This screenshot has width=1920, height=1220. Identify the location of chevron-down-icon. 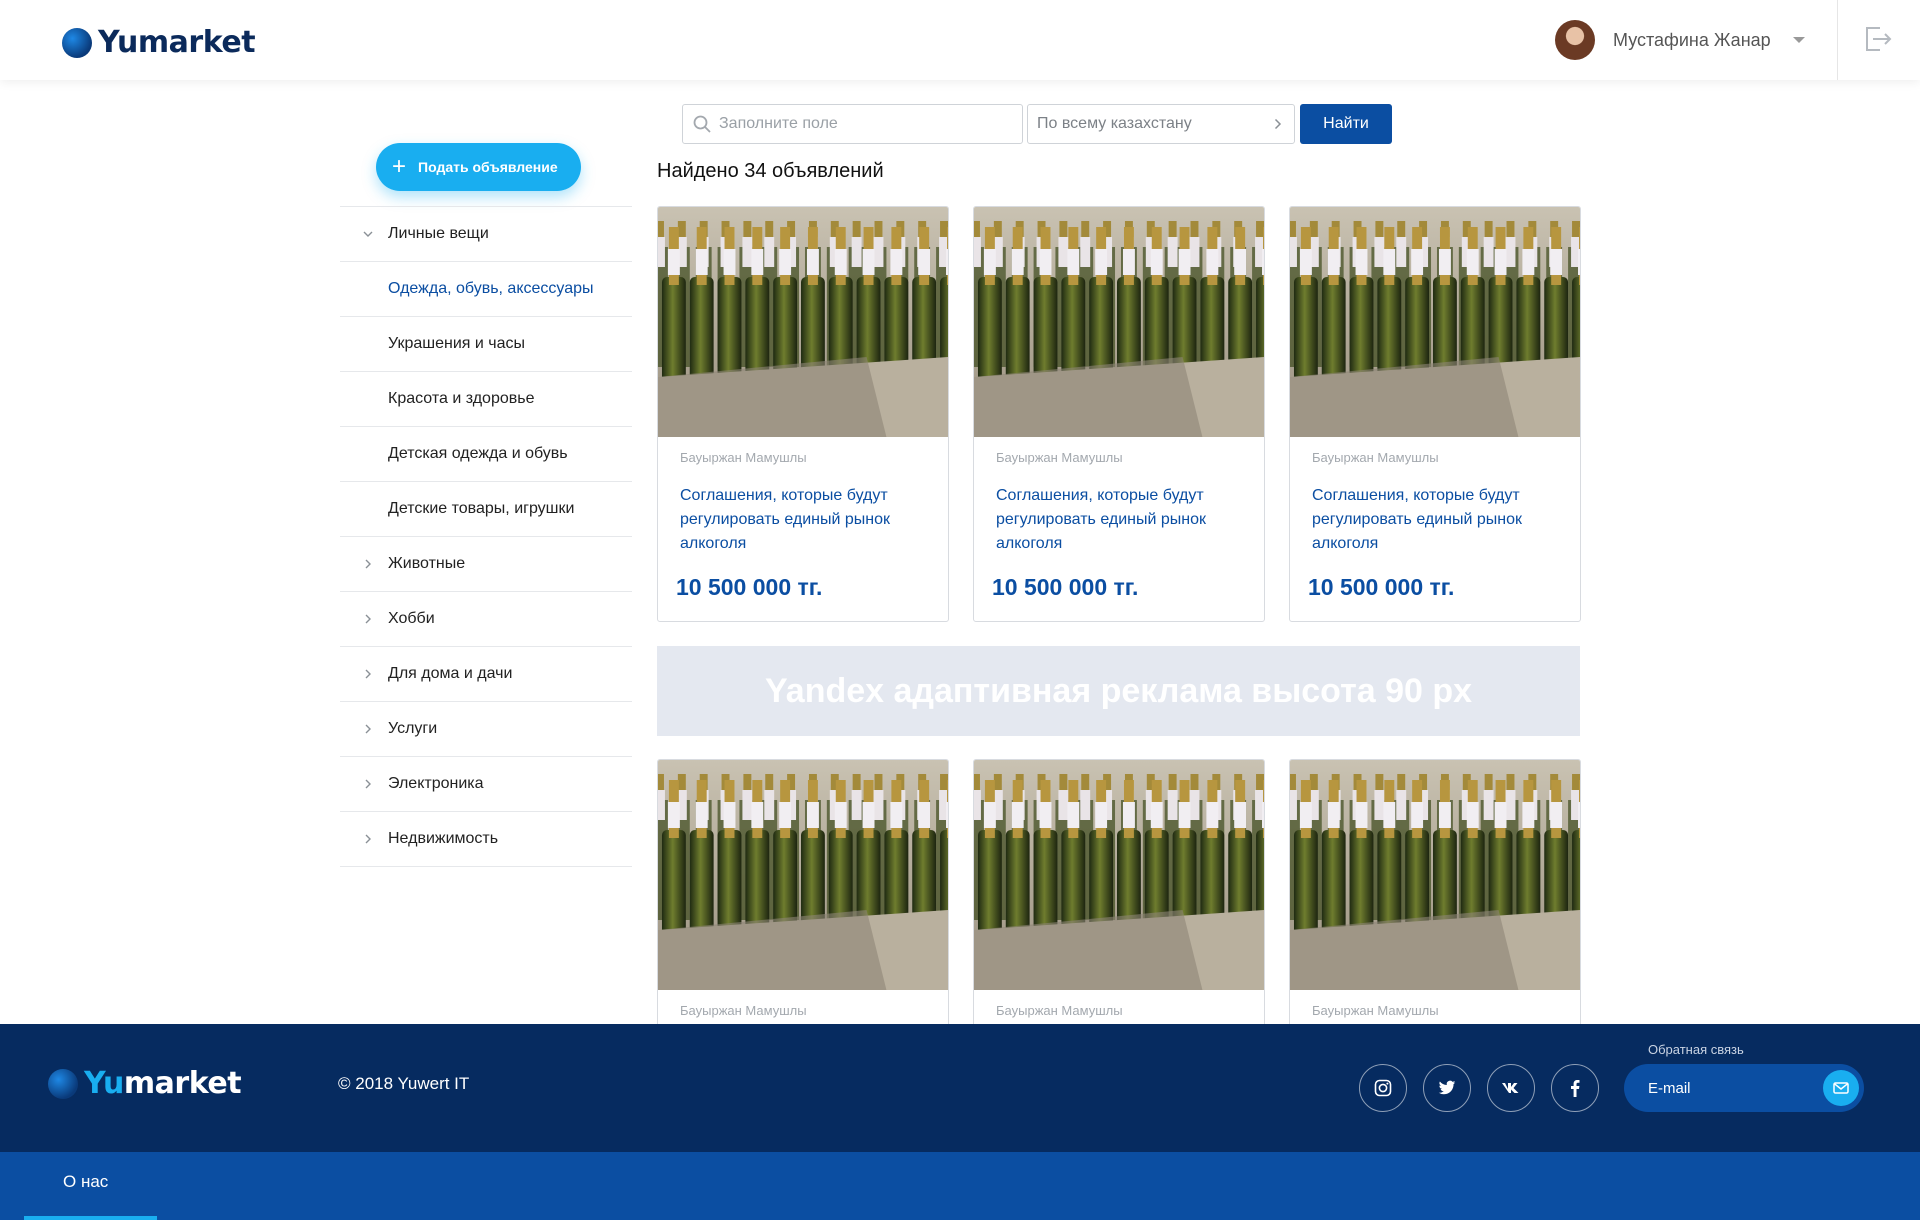
(368, 234).